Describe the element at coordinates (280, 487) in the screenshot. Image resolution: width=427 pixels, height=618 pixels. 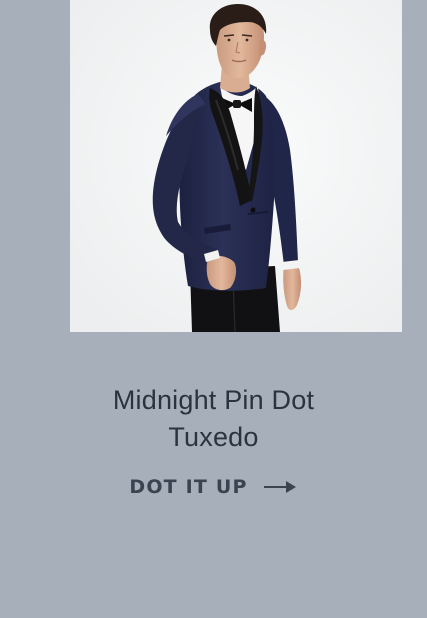
I see `arrow-right-icon` at that location.